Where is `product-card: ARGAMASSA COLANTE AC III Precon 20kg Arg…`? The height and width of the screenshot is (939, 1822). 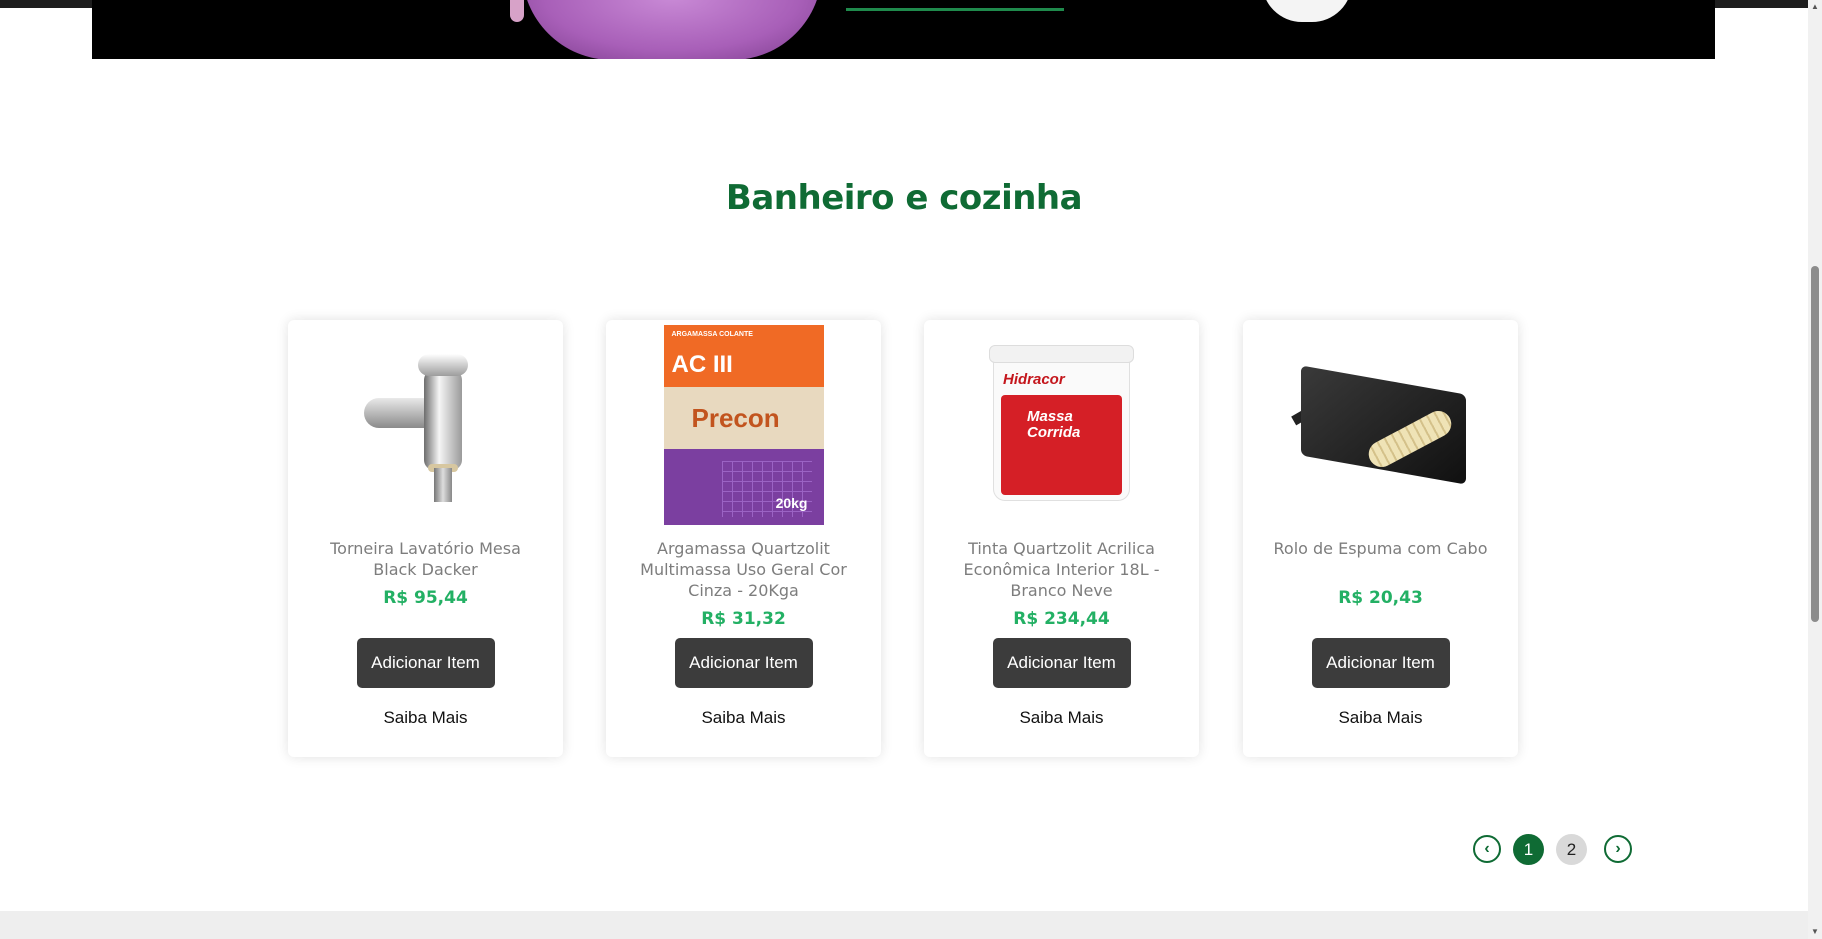
product-card: ARGAMASSA COLANTE AC III Precon 20kg Arg… is located at coordinates (743, 538).